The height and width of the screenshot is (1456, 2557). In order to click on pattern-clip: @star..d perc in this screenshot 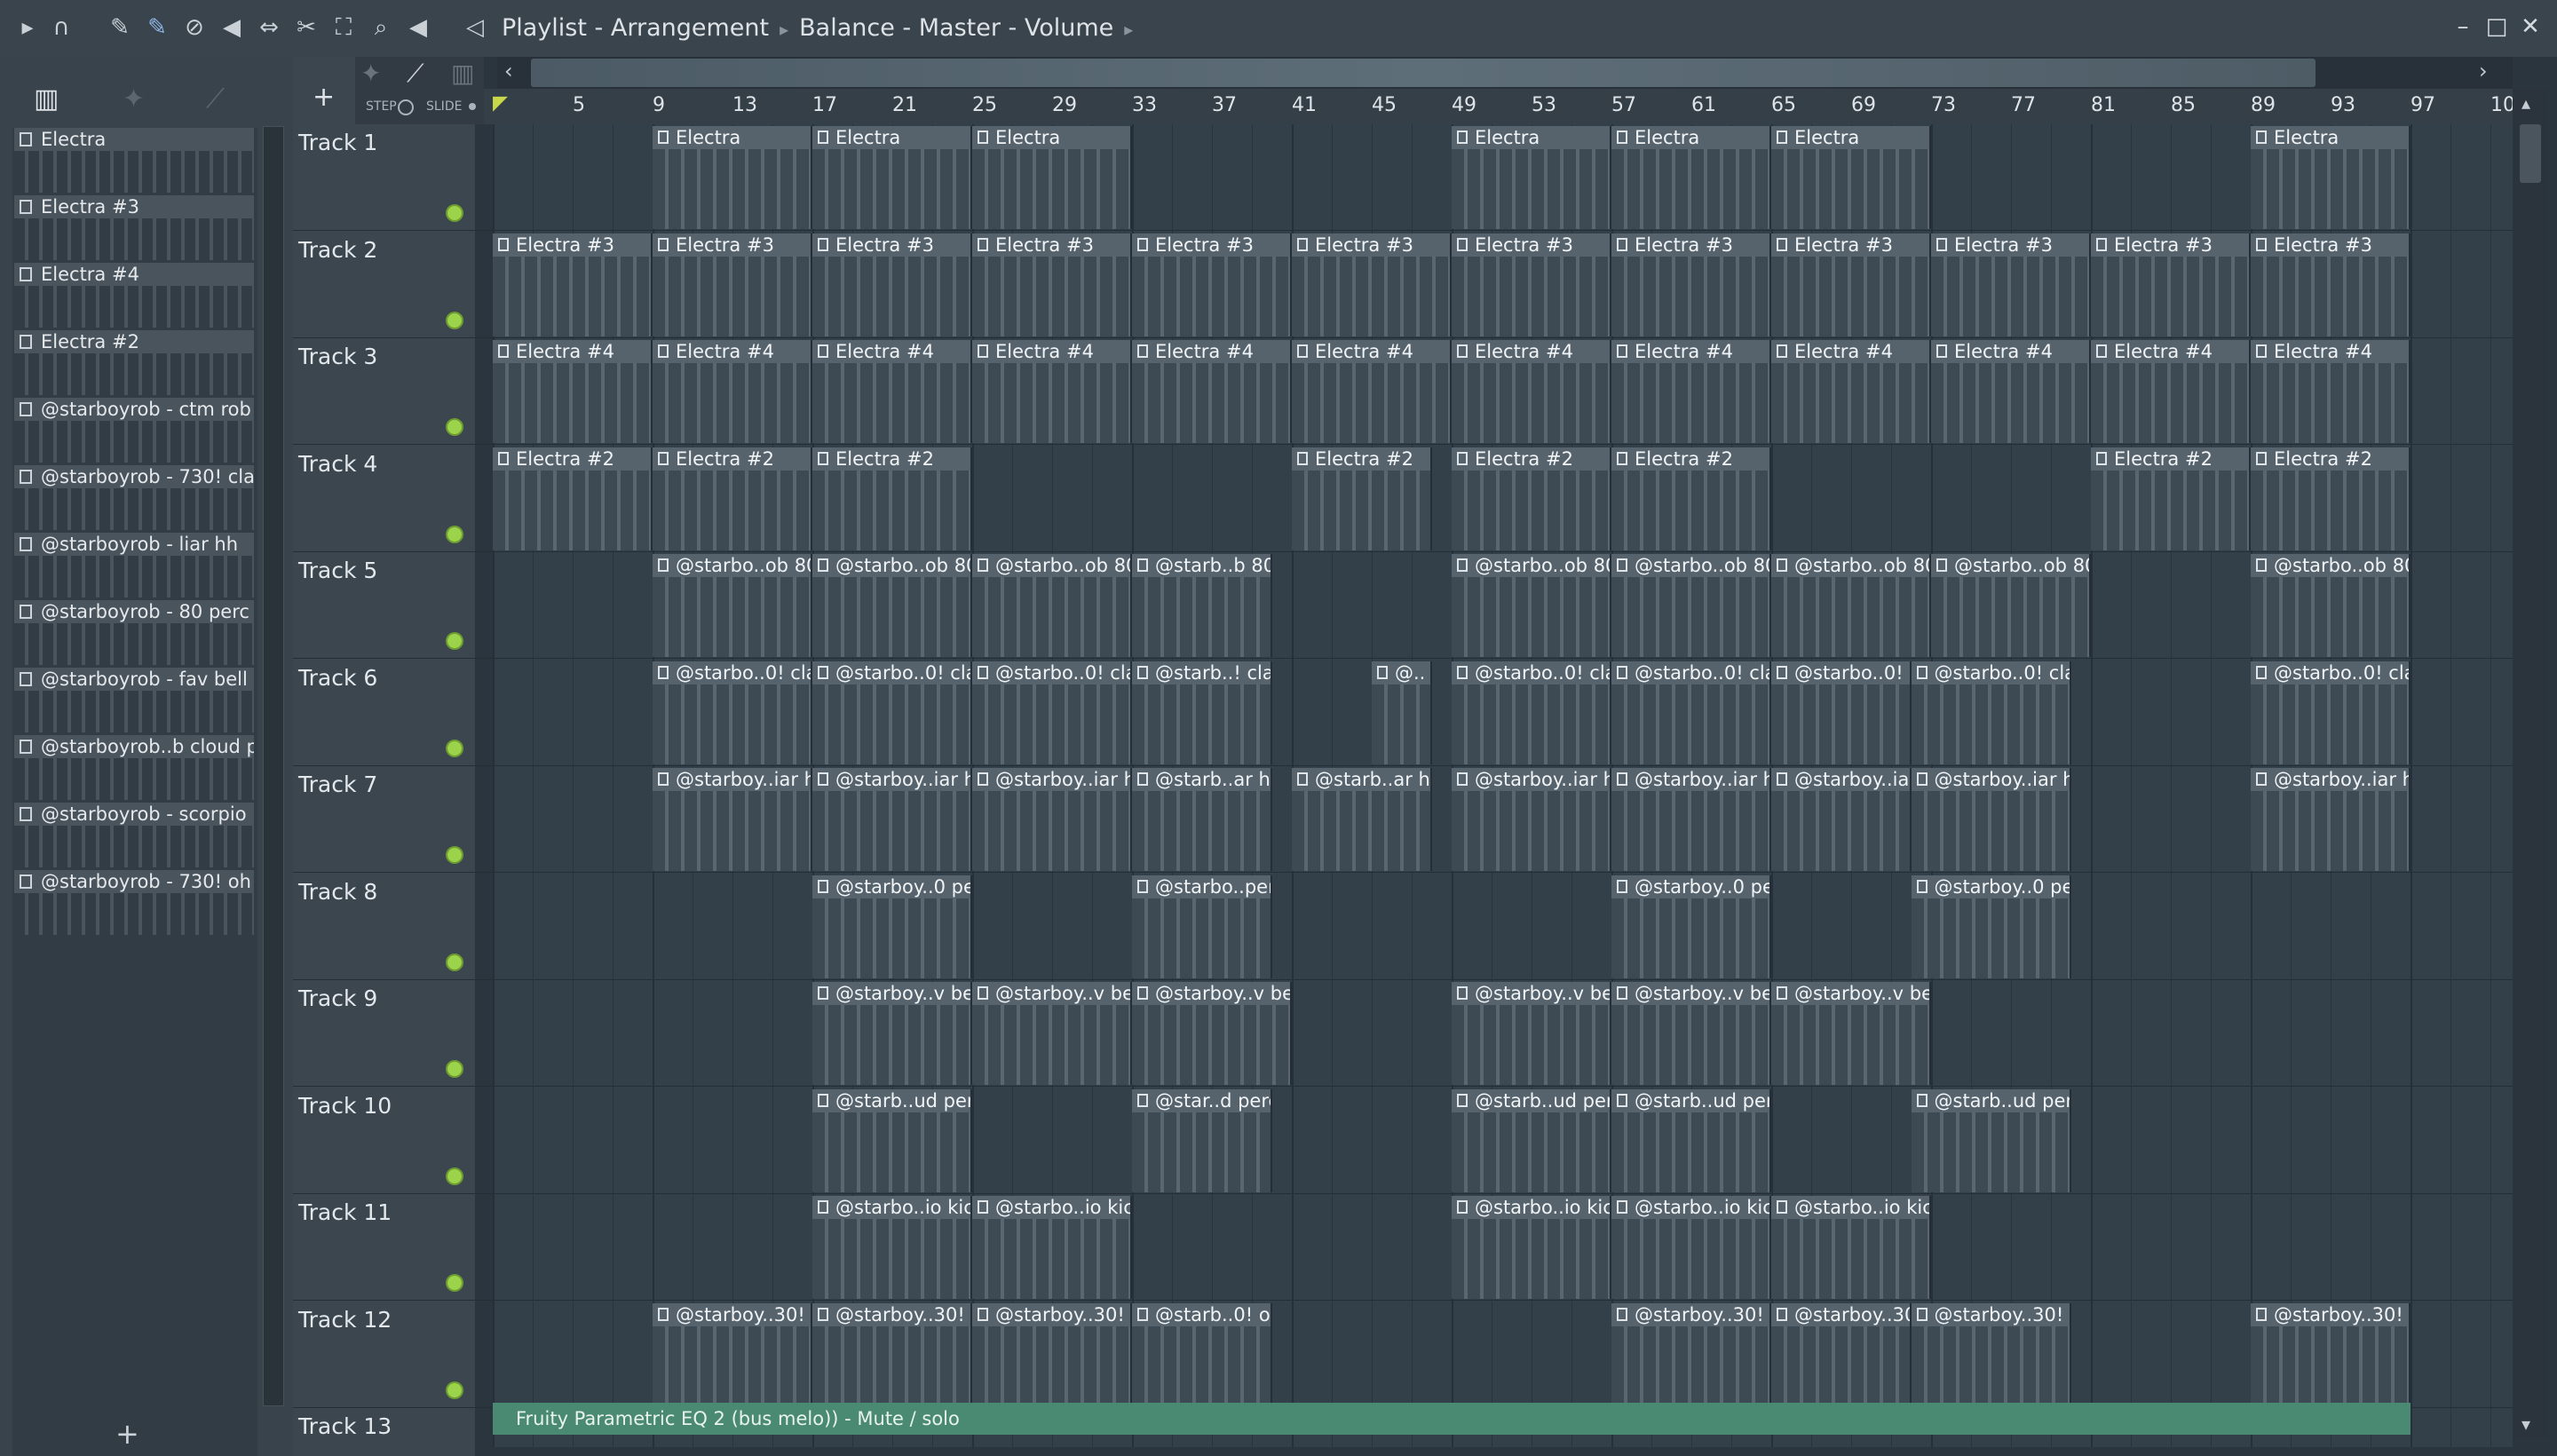, I will do `click(1202, 1140)`.